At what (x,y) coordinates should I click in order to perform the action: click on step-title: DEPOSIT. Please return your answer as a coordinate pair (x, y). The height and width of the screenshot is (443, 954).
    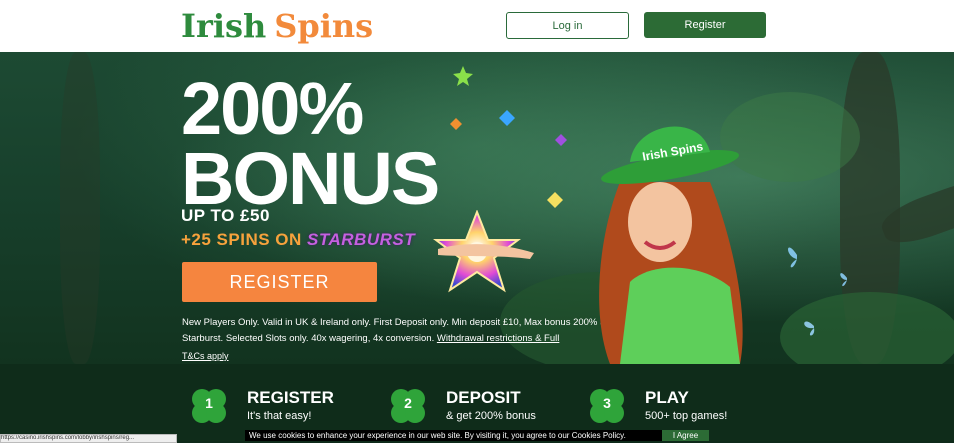
    Looking at the image, I should click on (483, 397).